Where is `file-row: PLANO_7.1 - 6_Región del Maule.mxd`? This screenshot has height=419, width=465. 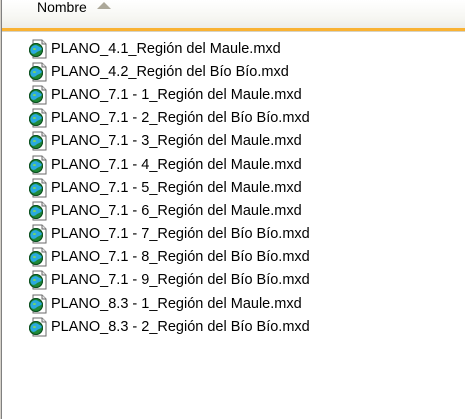 file-row: PLANO_7.1 - 6_Región del Maule.mxd is located at coordinates (245, 210).